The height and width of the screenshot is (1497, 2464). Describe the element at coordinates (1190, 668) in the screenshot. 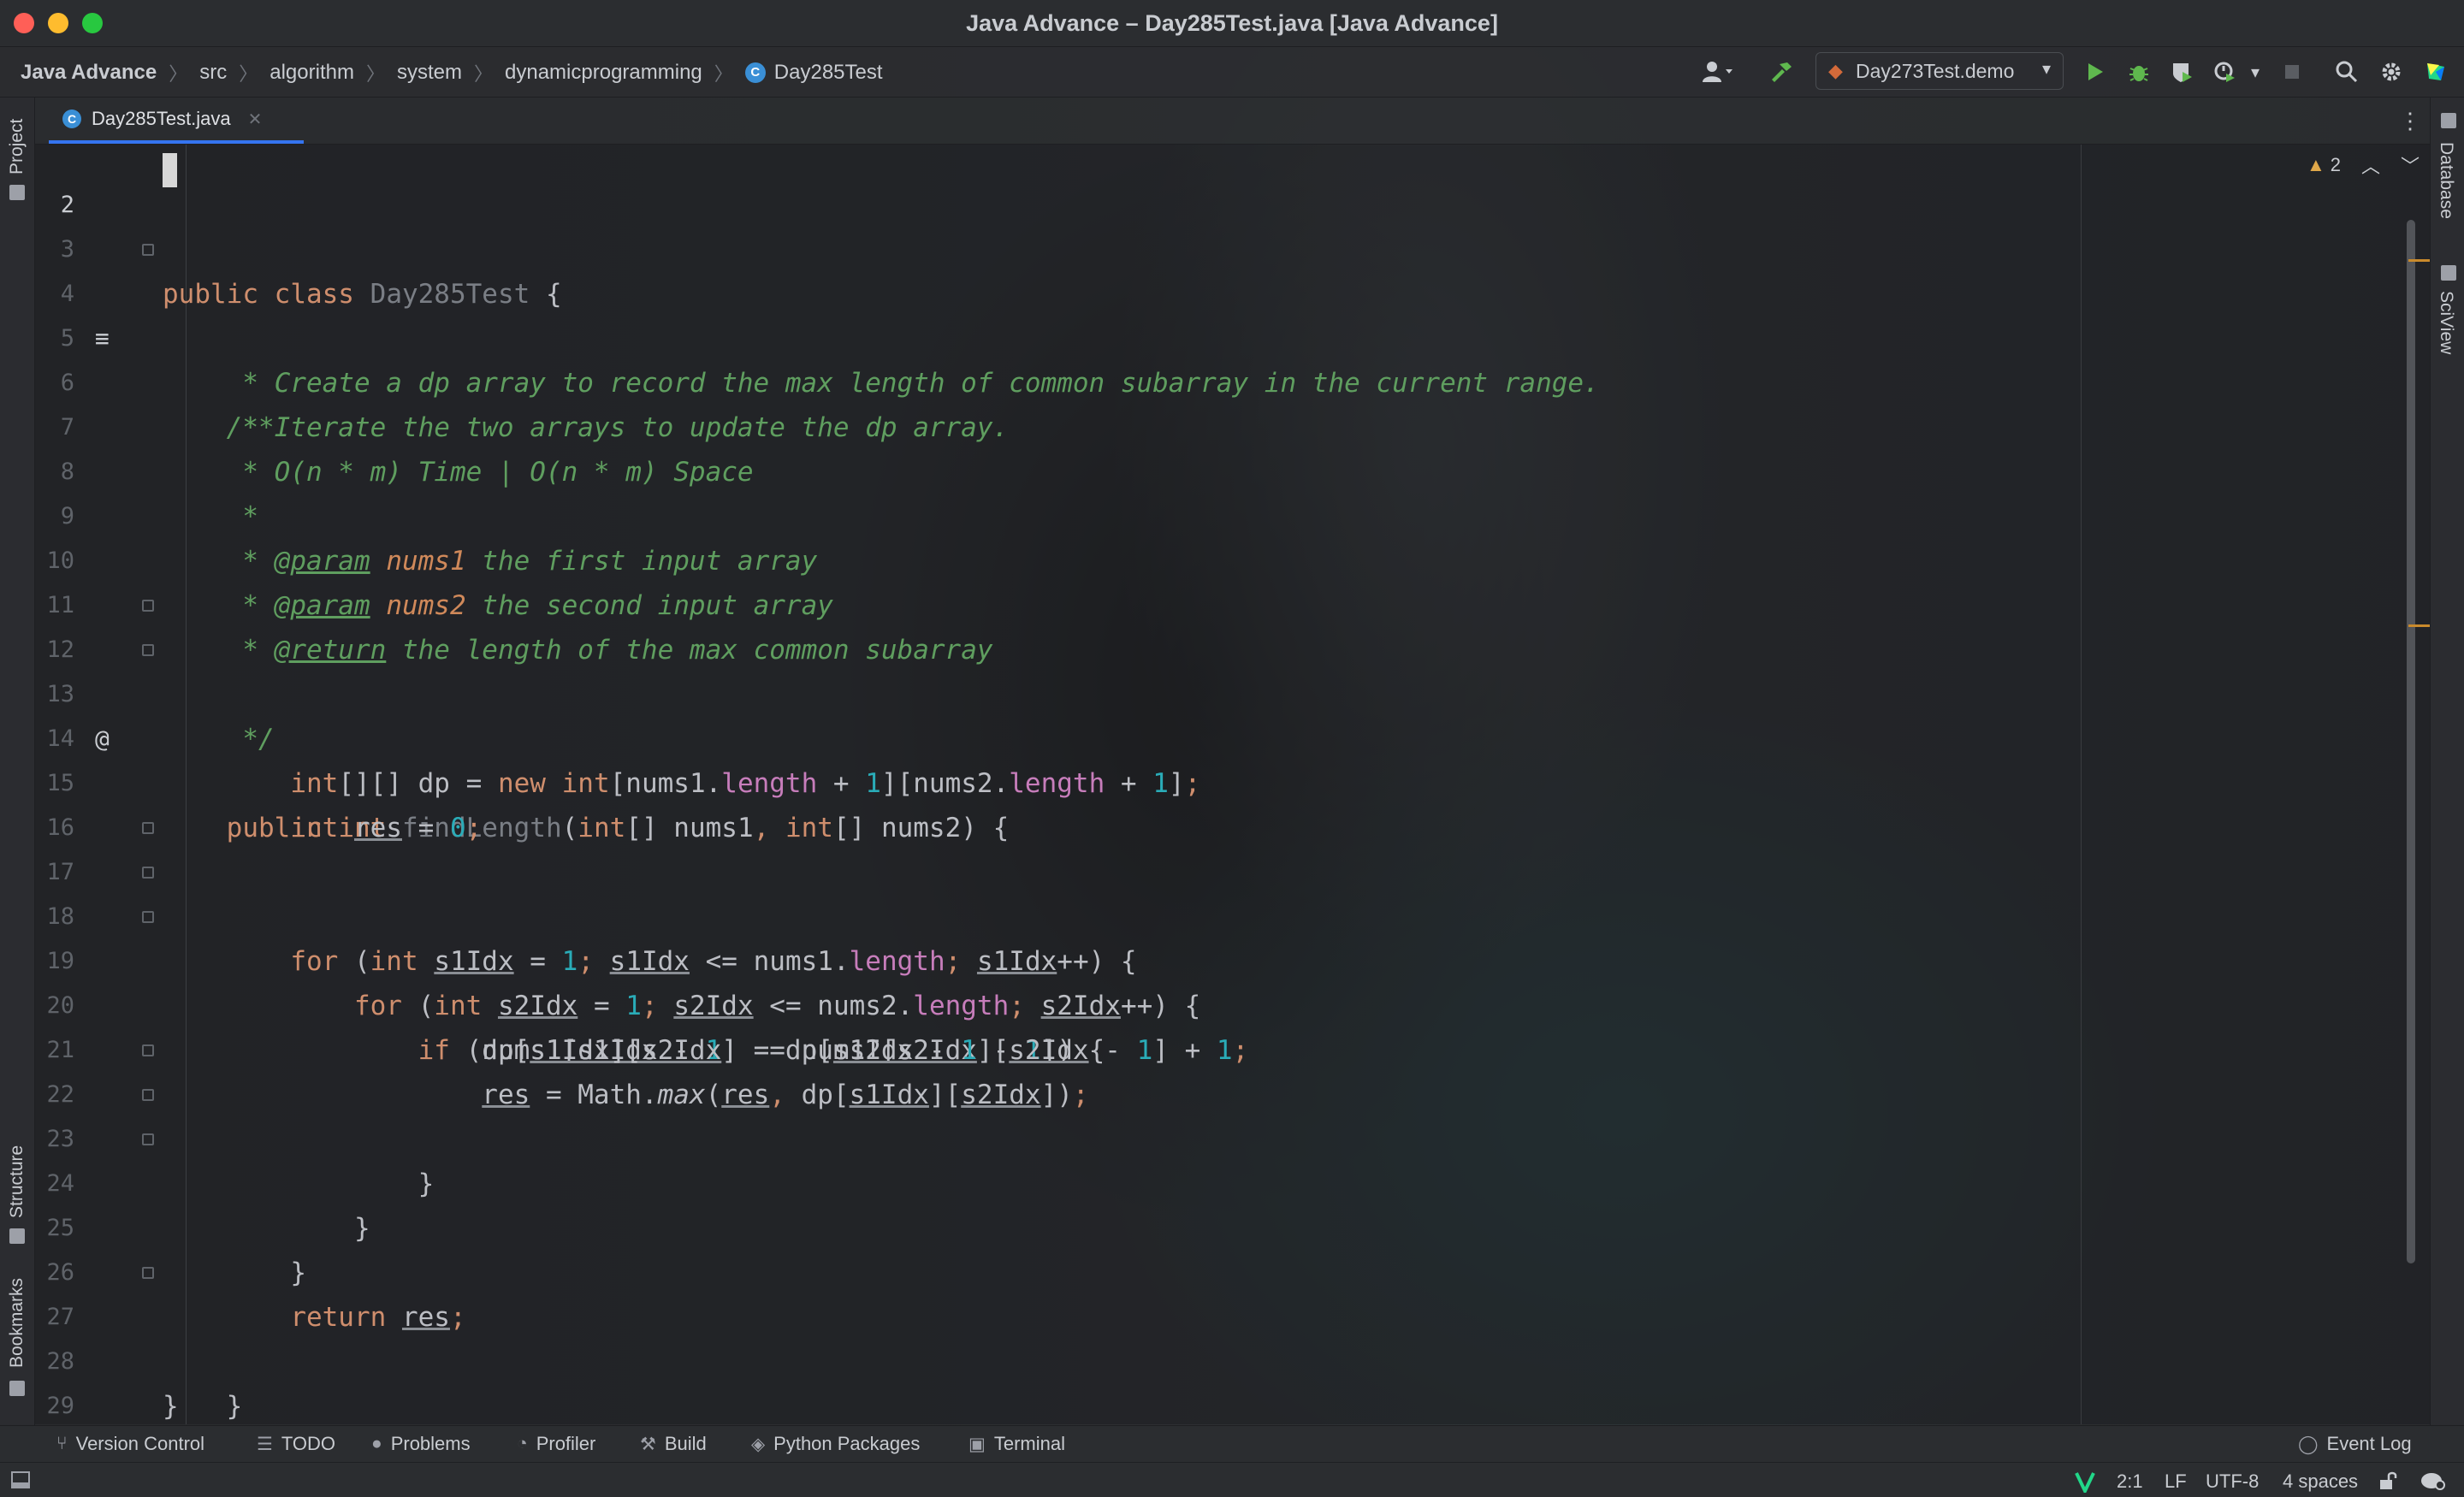

I see `code-line-12: 12 */` at that location.